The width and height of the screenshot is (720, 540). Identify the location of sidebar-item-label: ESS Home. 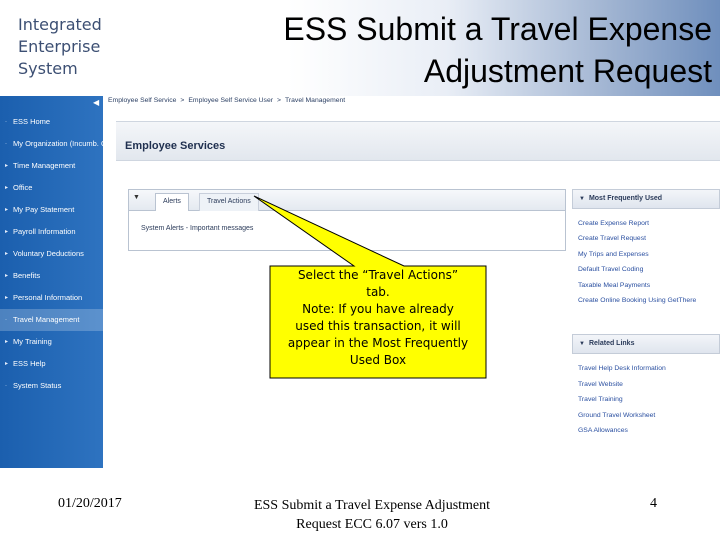
(32, 121).